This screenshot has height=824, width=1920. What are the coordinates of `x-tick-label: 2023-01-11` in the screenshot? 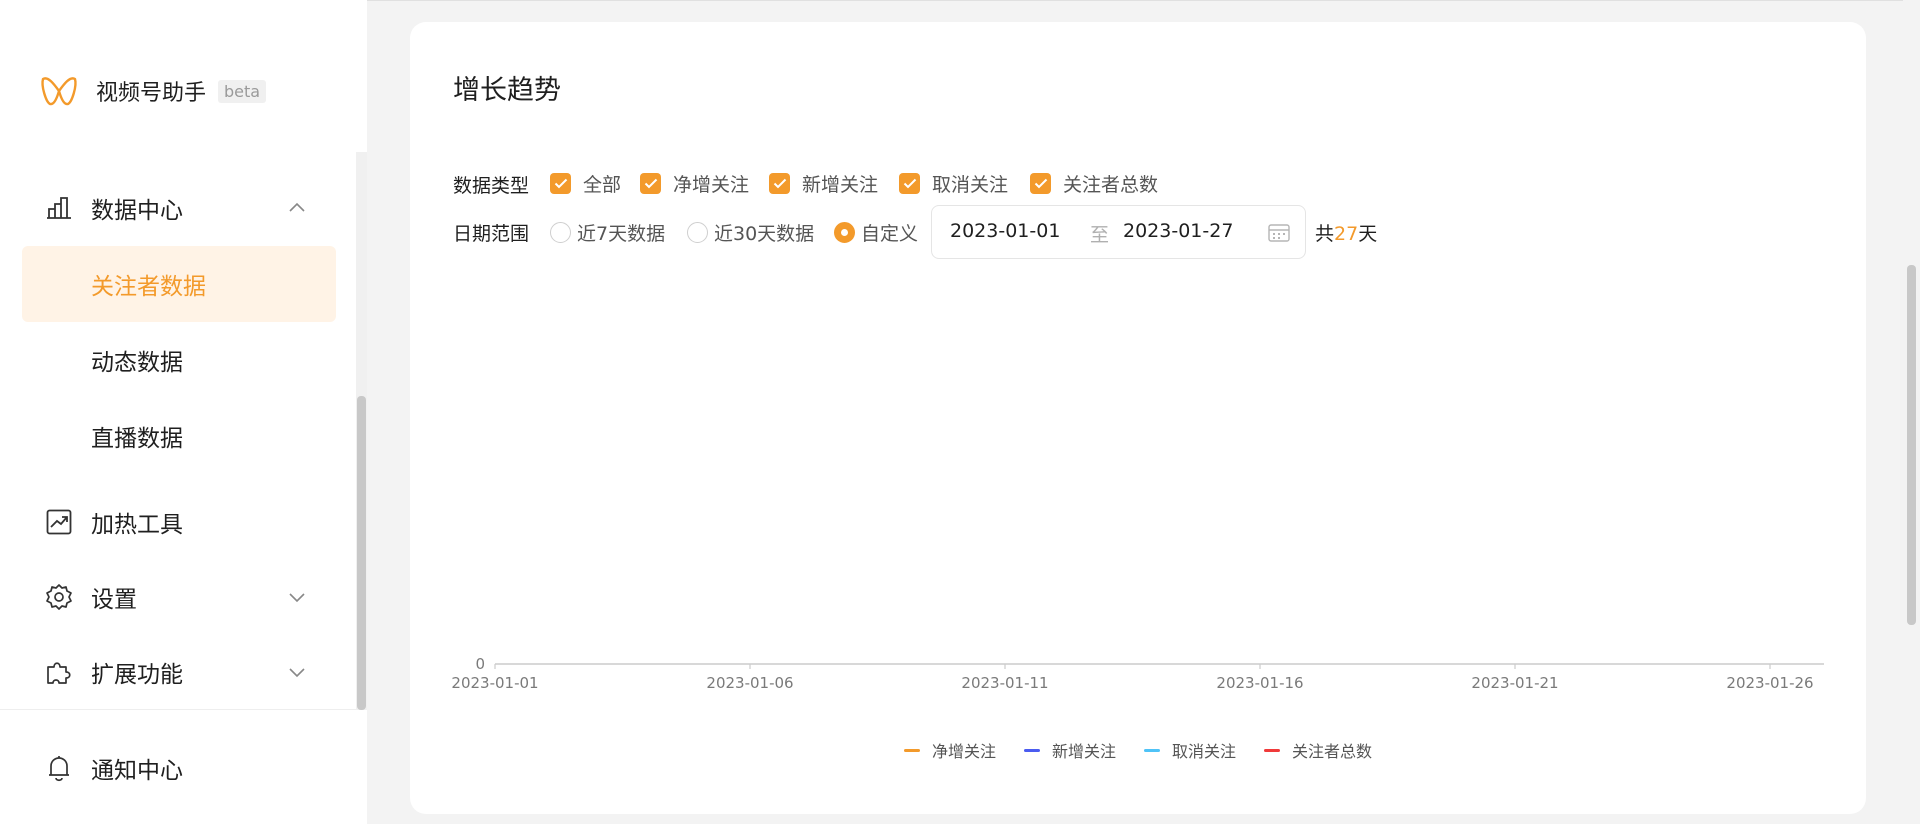 It's located at (1004, 683).